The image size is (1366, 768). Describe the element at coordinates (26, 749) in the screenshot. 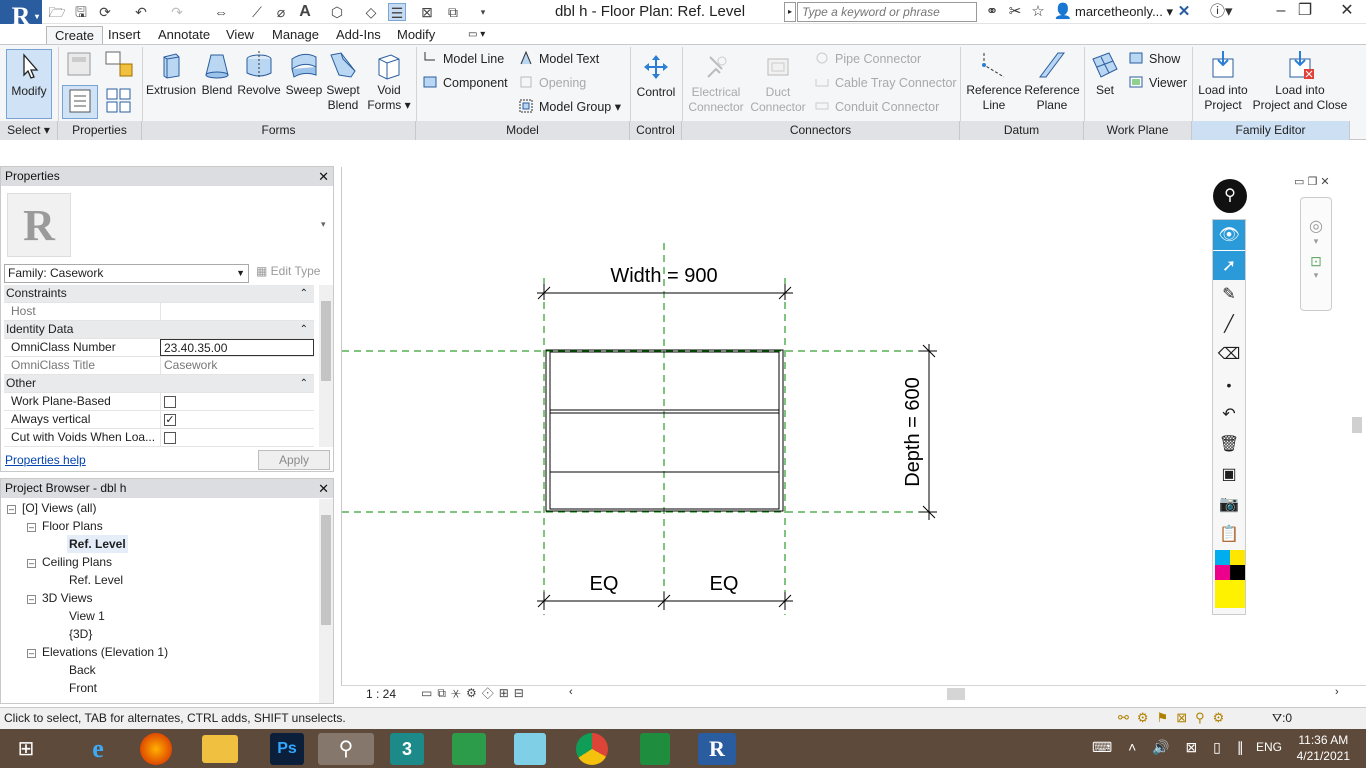

I see `start-button-icon: ⊞` at that location.